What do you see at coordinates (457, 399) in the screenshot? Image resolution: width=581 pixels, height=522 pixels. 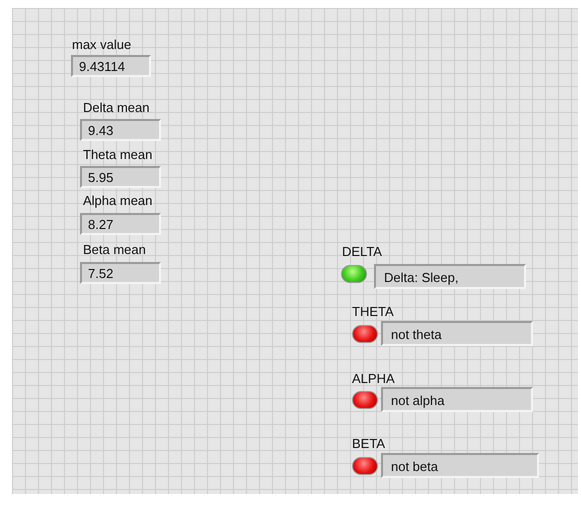 I see `string-indicator: not alpha` at bounding box center [457, 399].